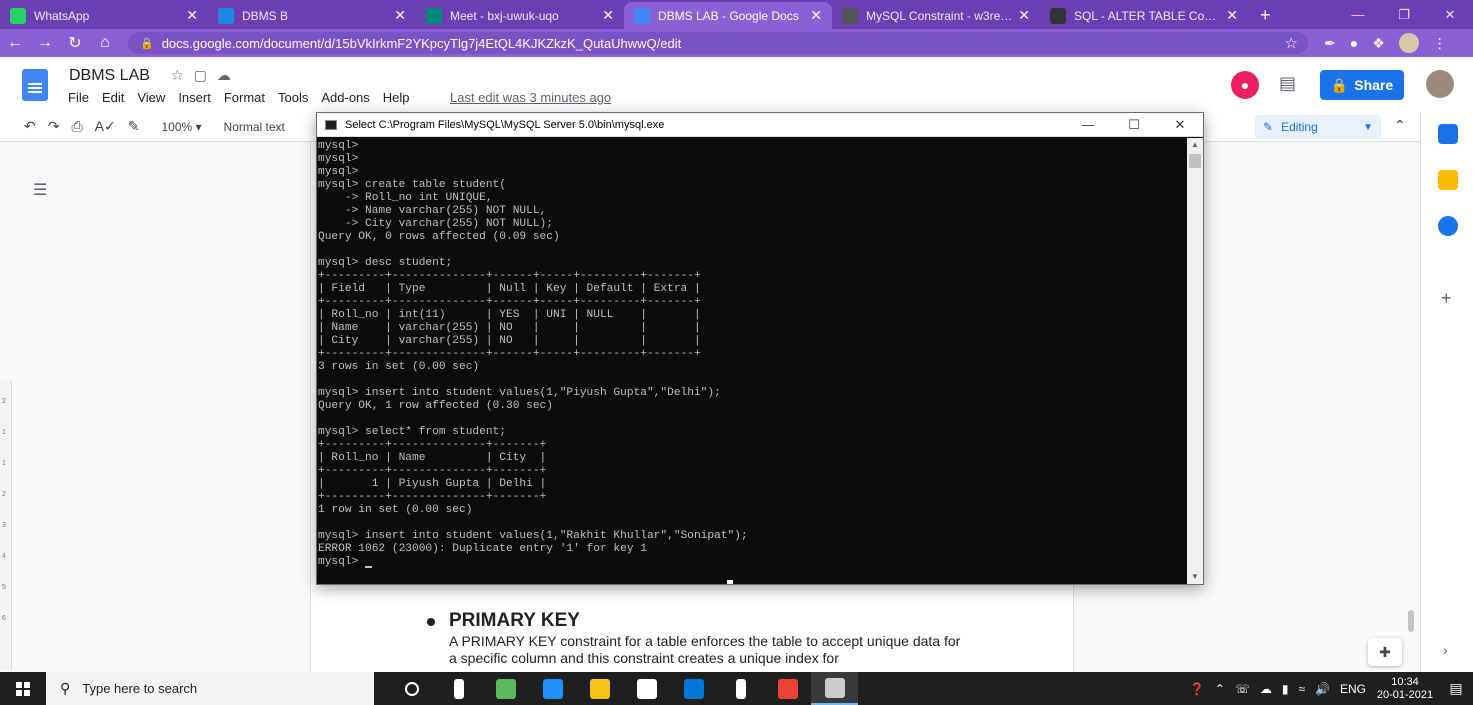 This screenshot has width=1473, height=705. What do you see at coordinates (1220, 689) in the screenshot?
I see `show-hidden-icons-icon: ⌃` at bounding box center [1220, 689].